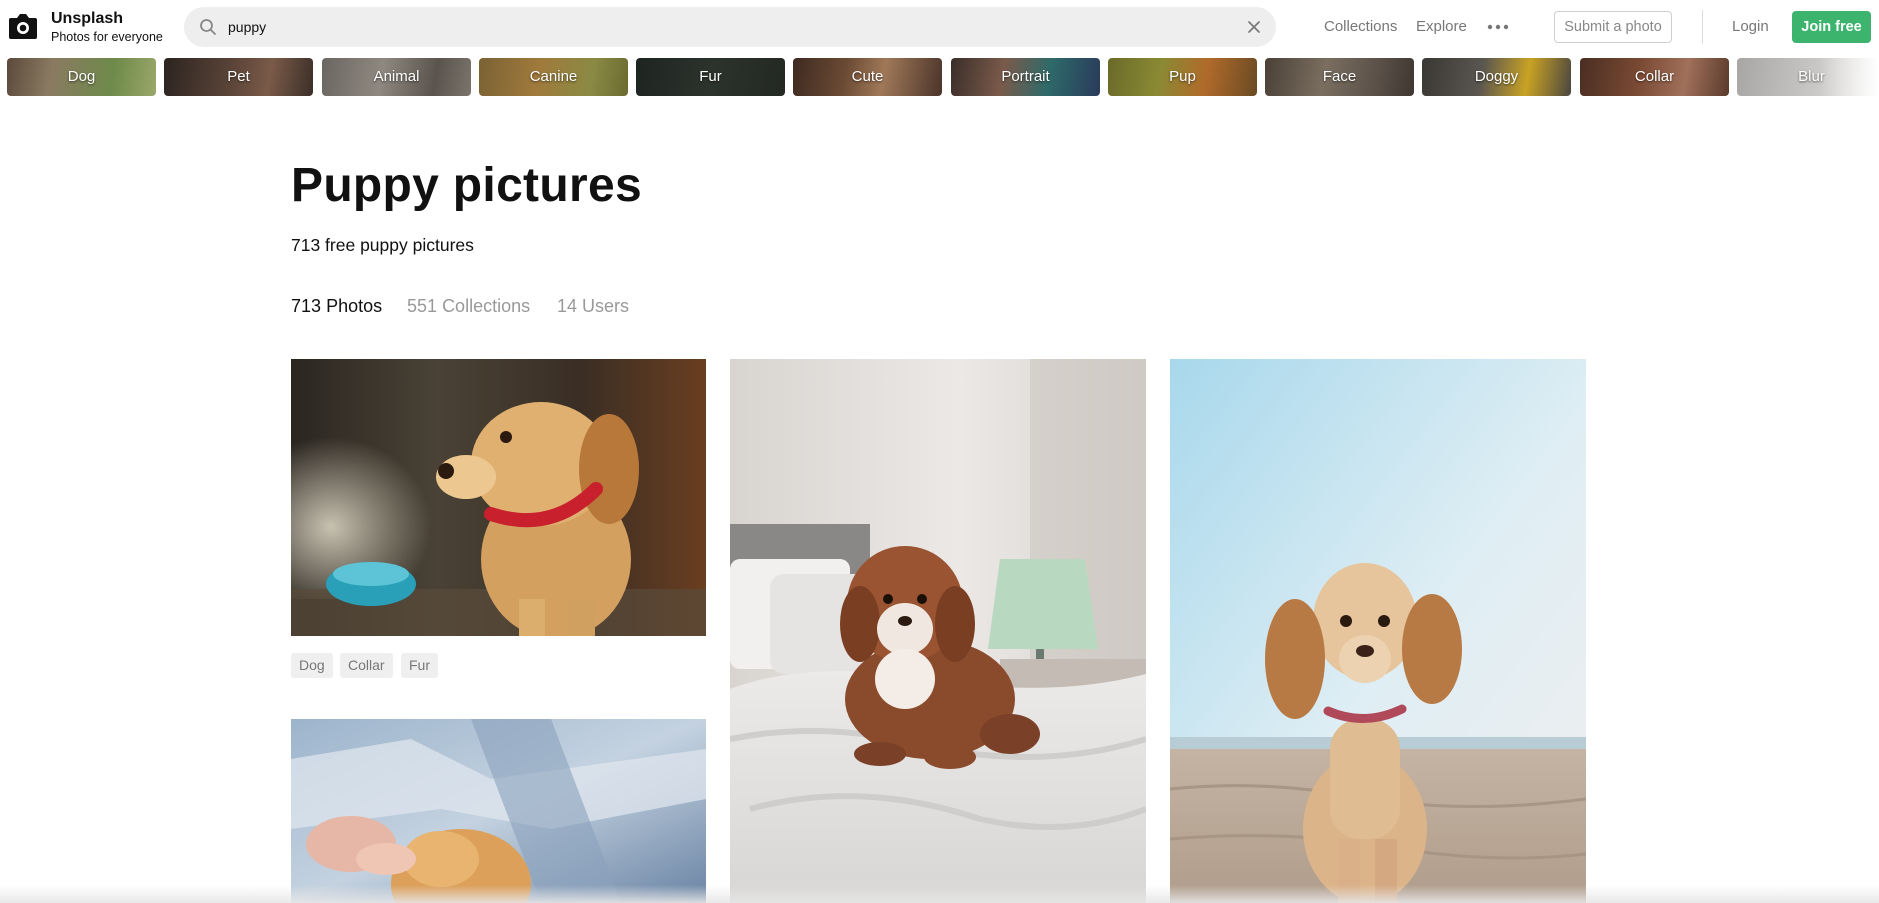 This screenshot has width=1879, height=903. I want to click on tab-photos: 713 Photos, so click(336, 306).